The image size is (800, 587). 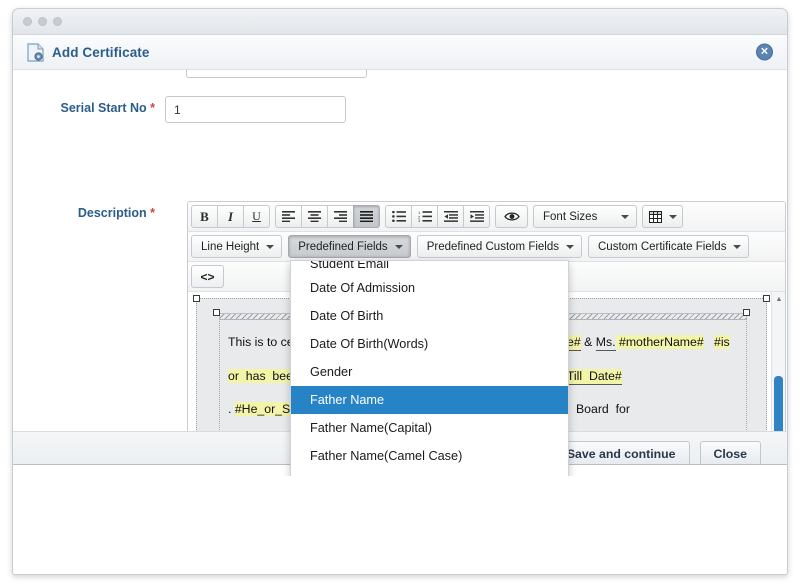 What do you see at coordinates (35, 52) in the screenshot?
I see `document-gear-icon` at bounding box center [35, 52].